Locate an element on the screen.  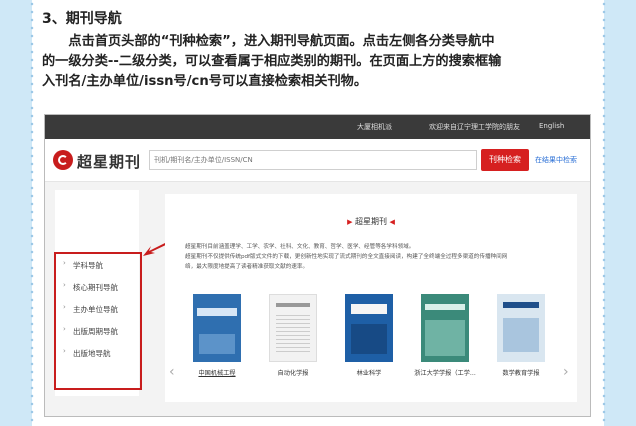
triangle-left-icon: ◀ is located at coordinates (392, 222).